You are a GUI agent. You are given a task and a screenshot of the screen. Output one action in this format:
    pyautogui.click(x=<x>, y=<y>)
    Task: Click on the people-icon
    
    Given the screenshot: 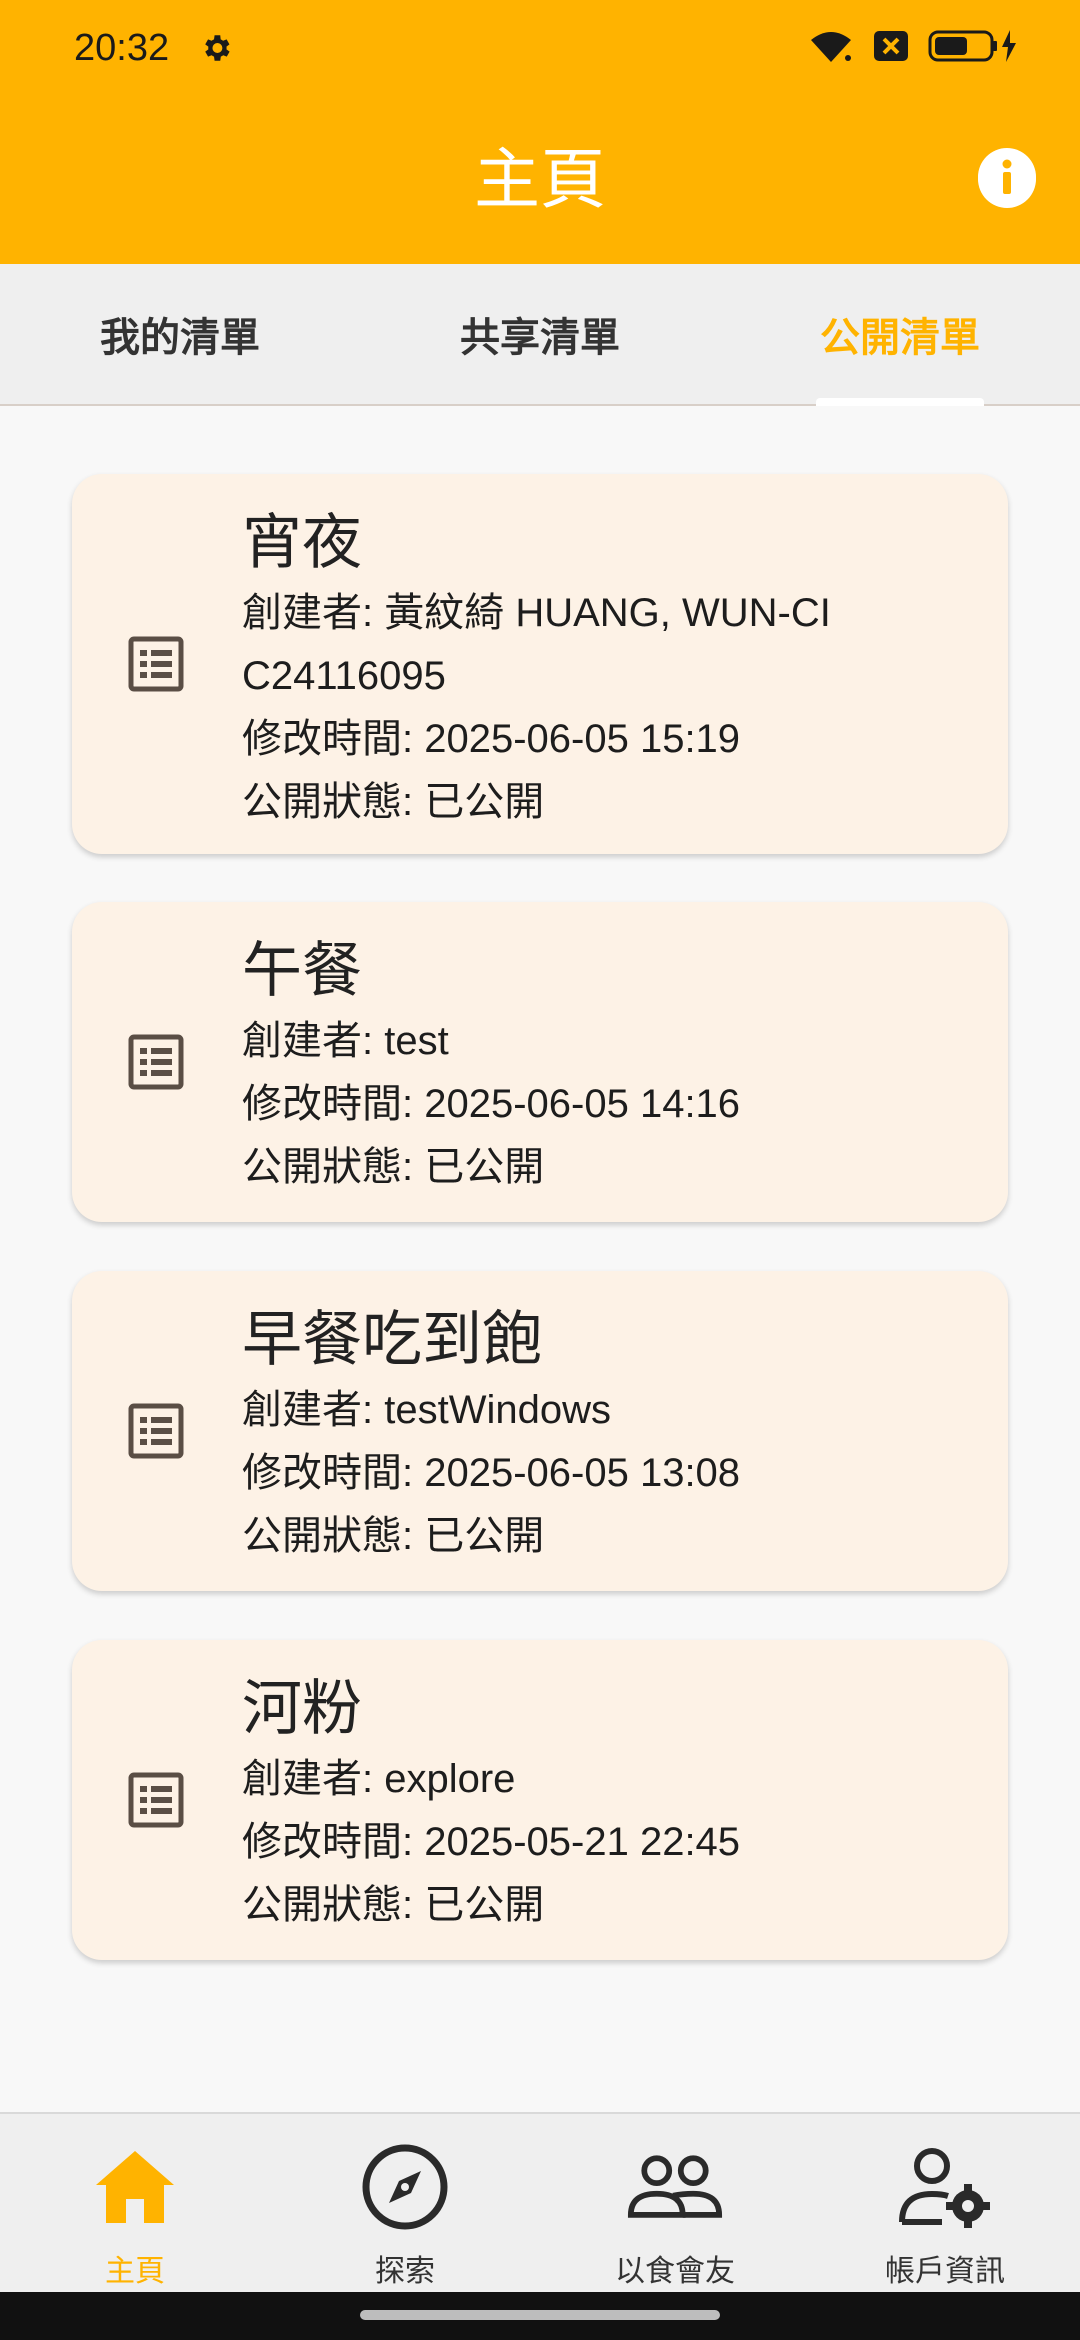 What is the action you would take?
    pyautogui.click(x=675, y=2187)
    